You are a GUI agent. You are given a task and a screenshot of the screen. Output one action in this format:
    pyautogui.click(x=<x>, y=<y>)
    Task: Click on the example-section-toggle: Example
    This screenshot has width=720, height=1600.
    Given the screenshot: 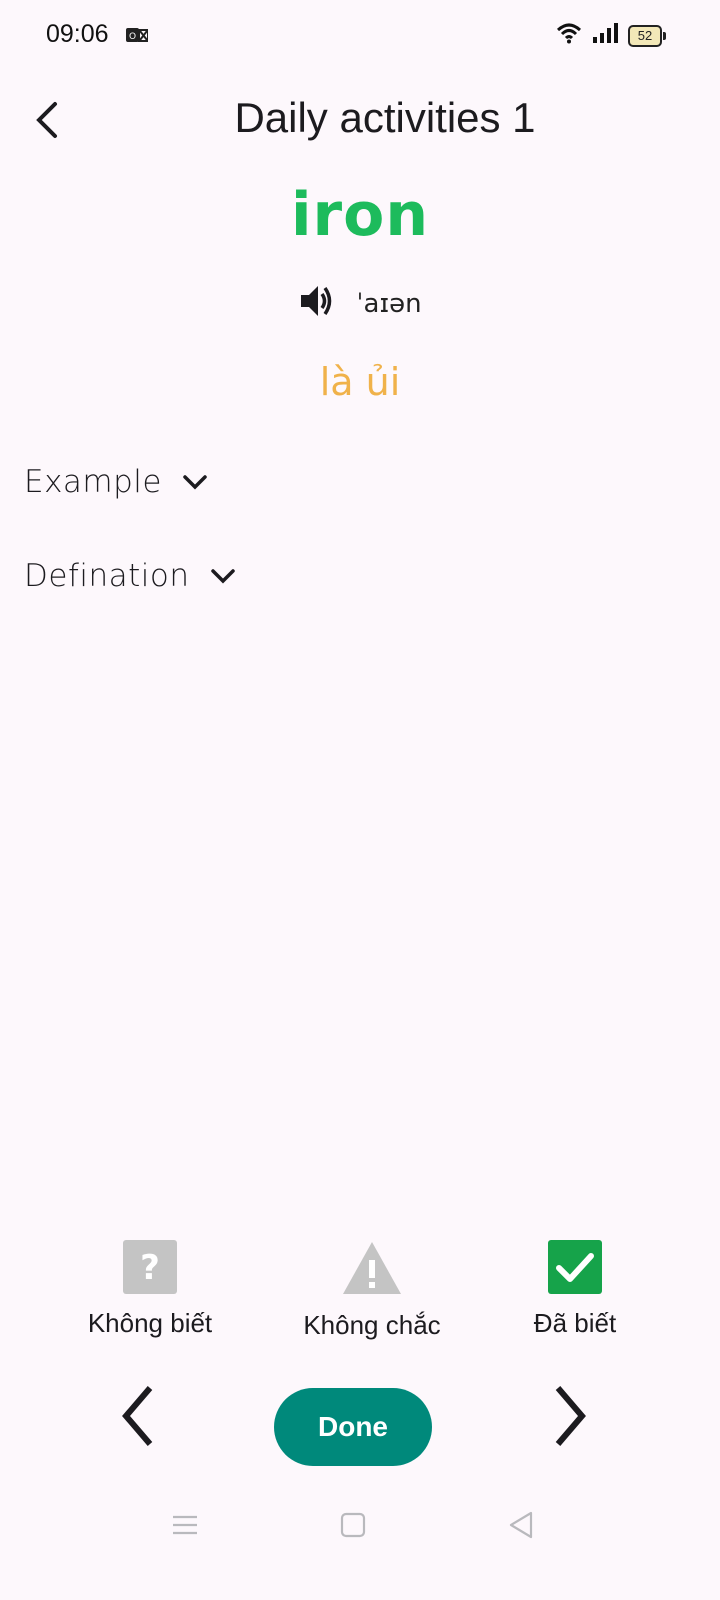 What is the action you would take?
    pyautogui.click(x=116, y=482)
    